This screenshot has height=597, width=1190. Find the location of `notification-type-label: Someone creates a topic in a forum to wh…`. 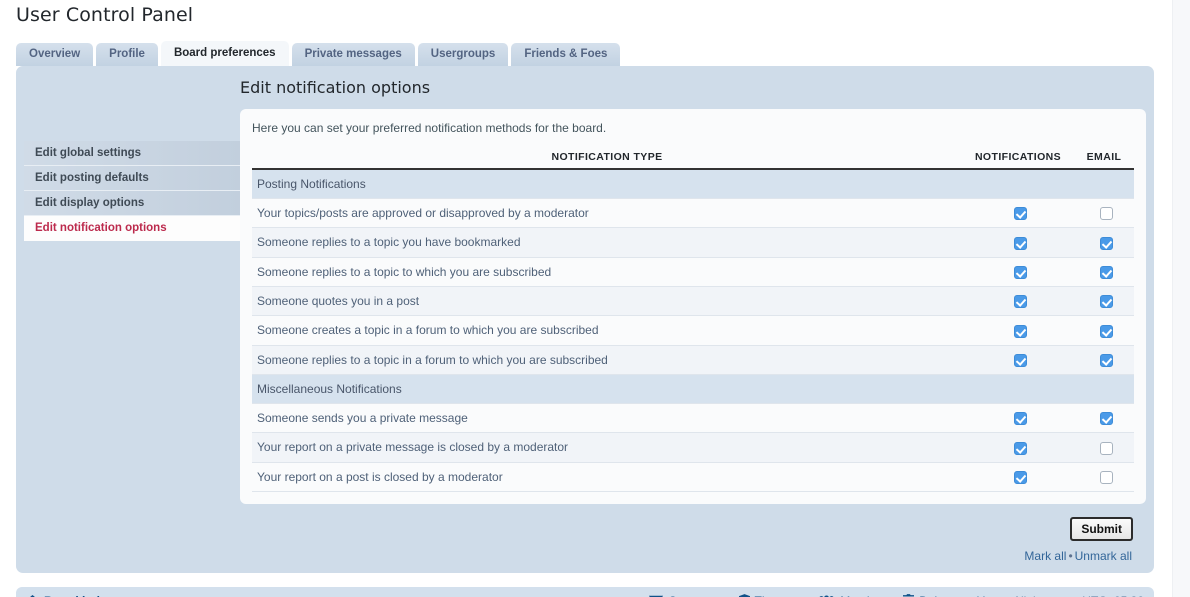

notification-type-label: Someone creates a topic in a forum to wh… is located at coordinates (607, 330).